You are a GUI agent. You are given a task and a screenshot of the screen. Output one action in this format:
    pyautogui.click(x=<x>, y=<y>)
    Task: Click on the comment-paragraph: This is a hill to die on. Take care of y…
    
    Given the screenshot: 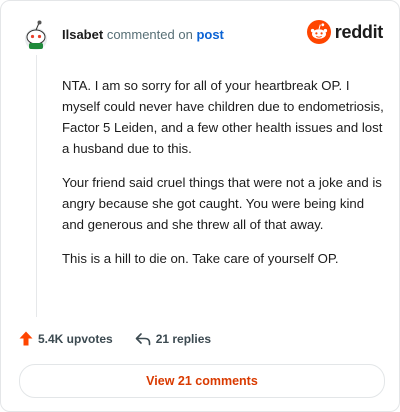 What is the action you would take?
    pyautogui.click(x=200, y=258)
    